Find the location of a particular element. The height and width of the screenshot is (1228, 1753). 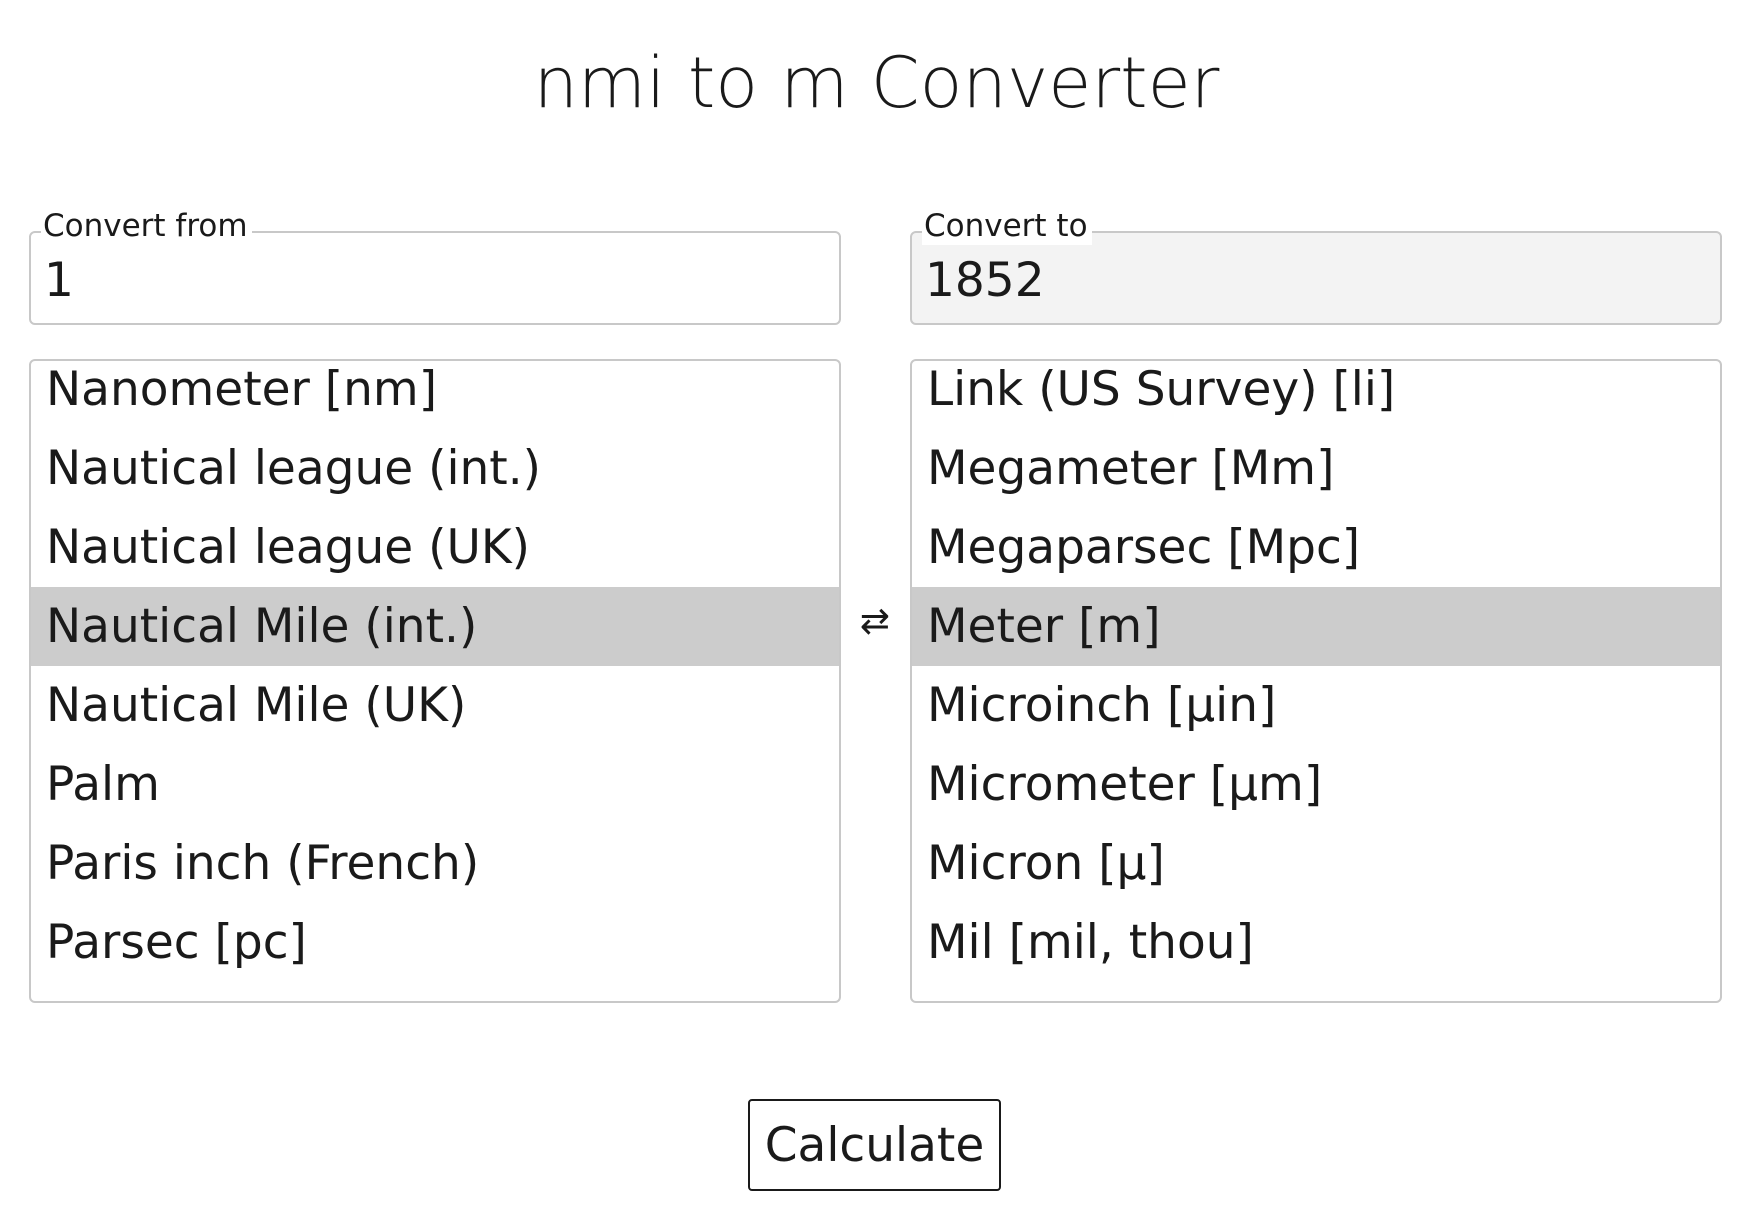

from-unit-option: Nautical league (UK) is located at coordinates (435, 547).